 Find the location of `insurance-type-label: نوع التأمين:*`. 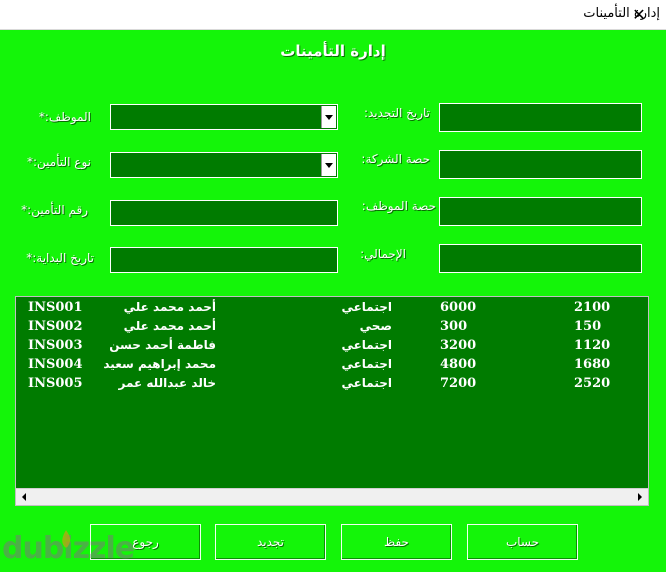

insurance-type-label: نوع التأمين:* is located at coordinates (58, 162).